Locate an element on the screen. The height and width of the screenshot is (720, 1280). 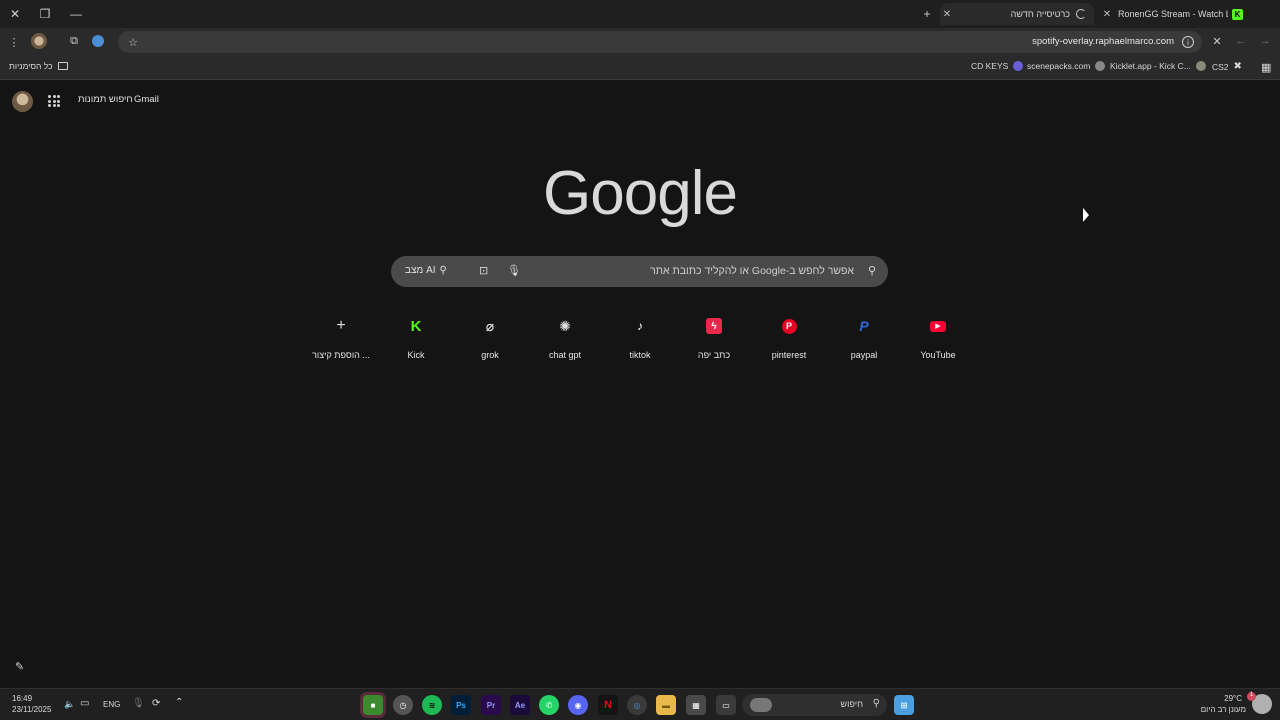
scenepacks-icon is located at coordinates (1100, 66).